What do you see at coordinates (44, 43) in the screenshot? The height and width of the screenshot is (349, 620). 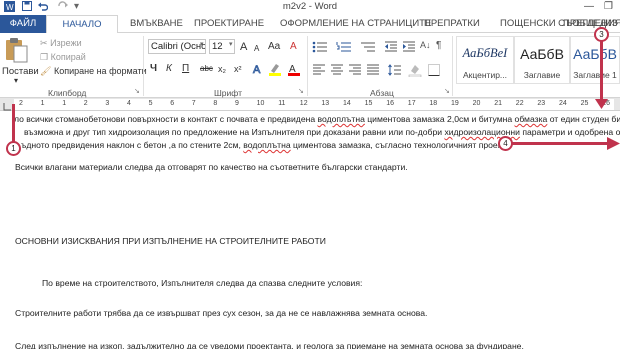 I see `scissors-icon: ✂` at bounding box center [44, 43].